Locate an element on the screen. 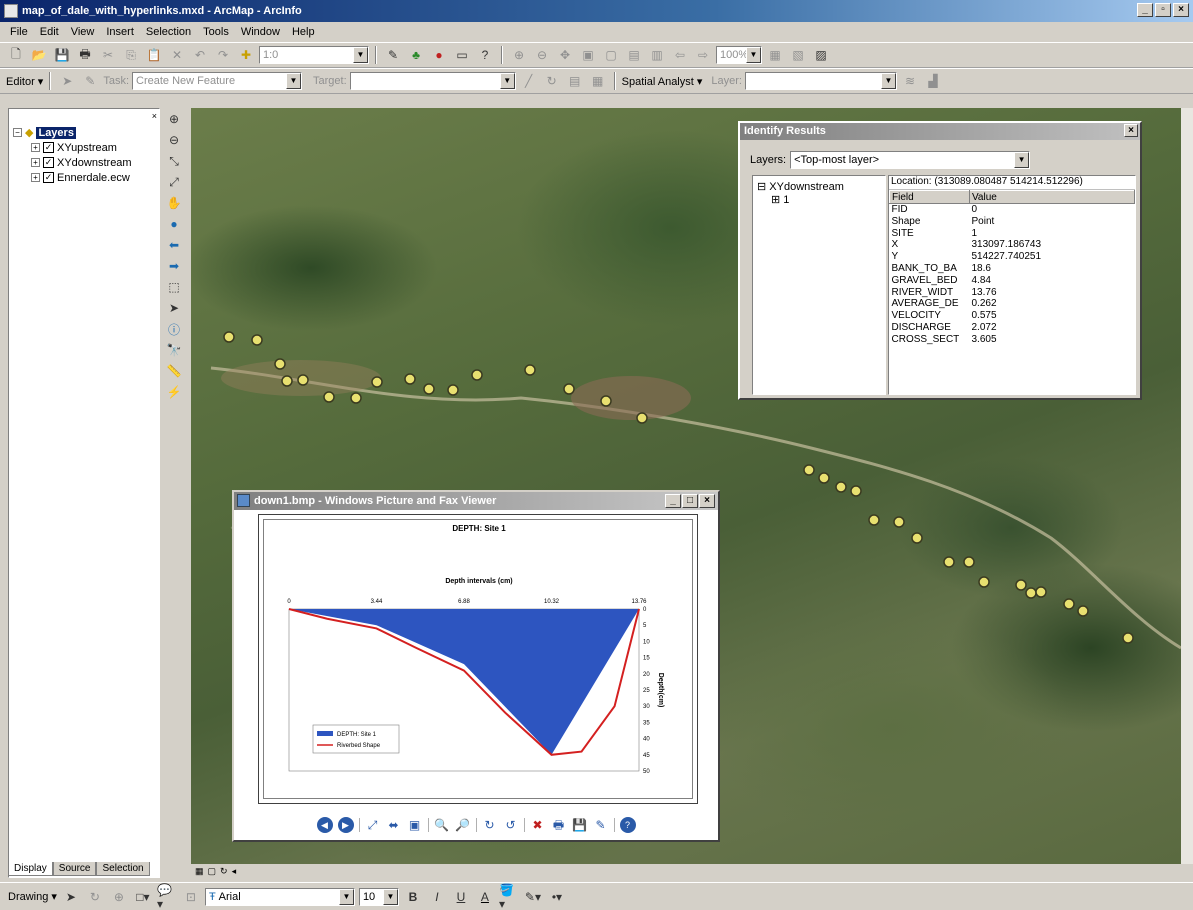 The image size is (1193, 910). map-scale-combo: 1:0 ▼ is located at coordinates (314, 55).